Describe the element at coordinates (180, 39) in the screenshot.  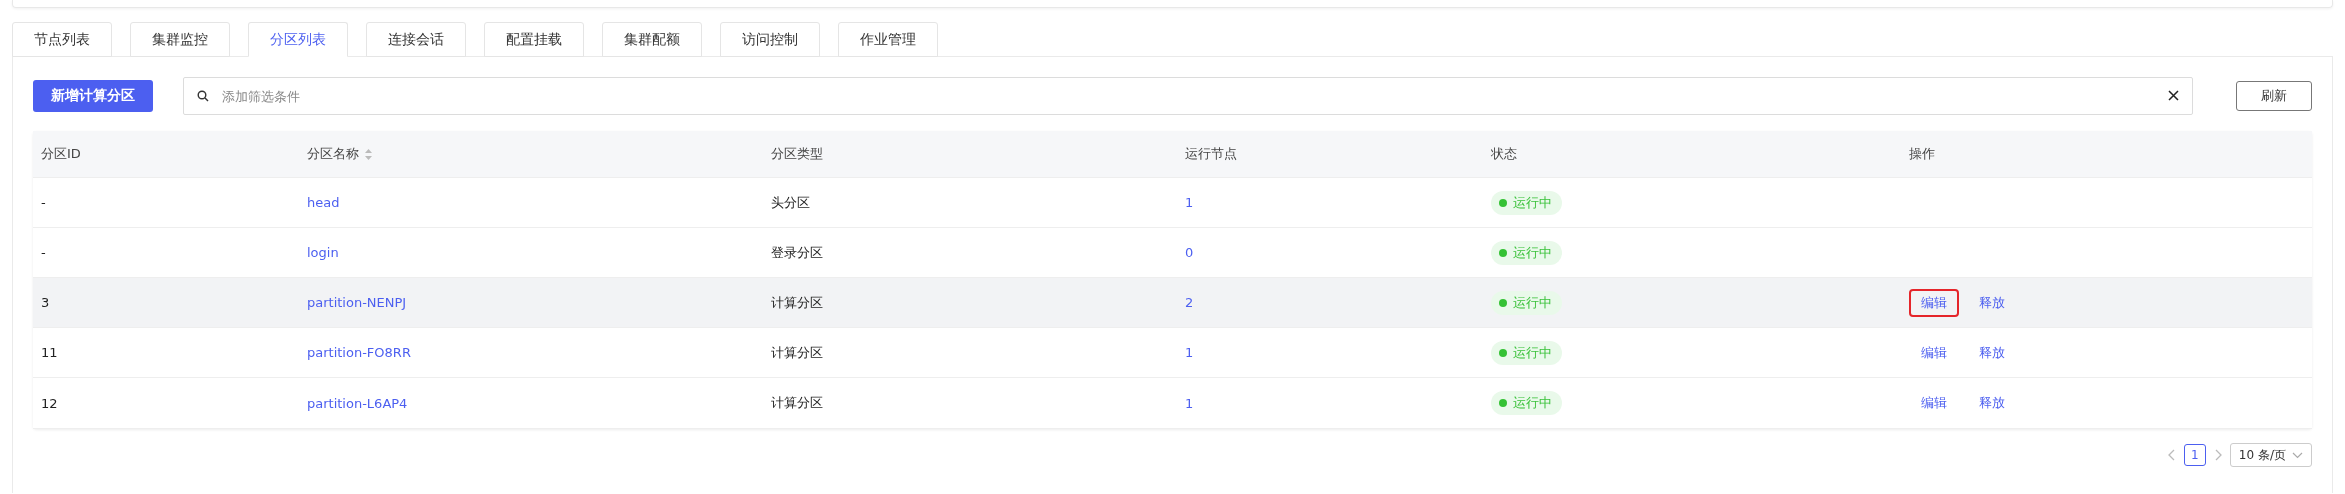
I see `tab: 集群监控` at that location.